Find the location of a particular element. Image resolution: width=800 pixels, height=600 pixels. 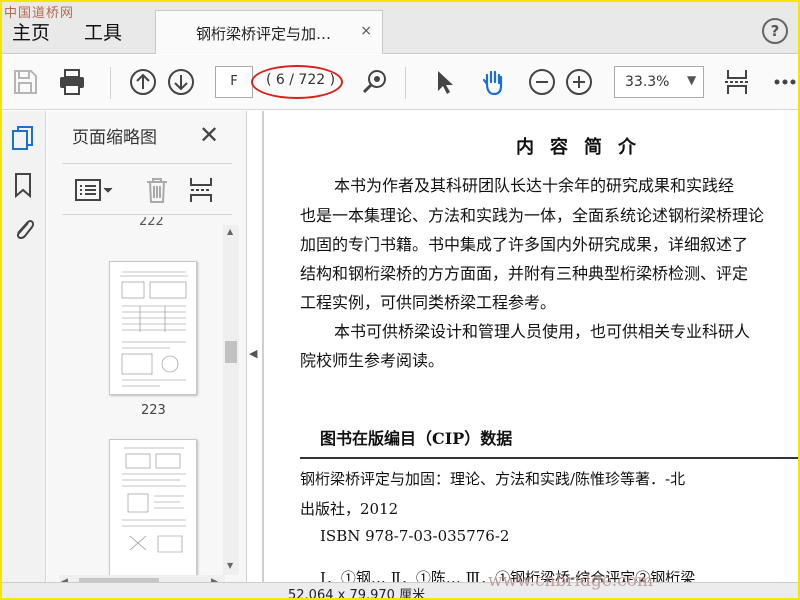

thumbnail-label: 222 is located at coordinates (151, 223).